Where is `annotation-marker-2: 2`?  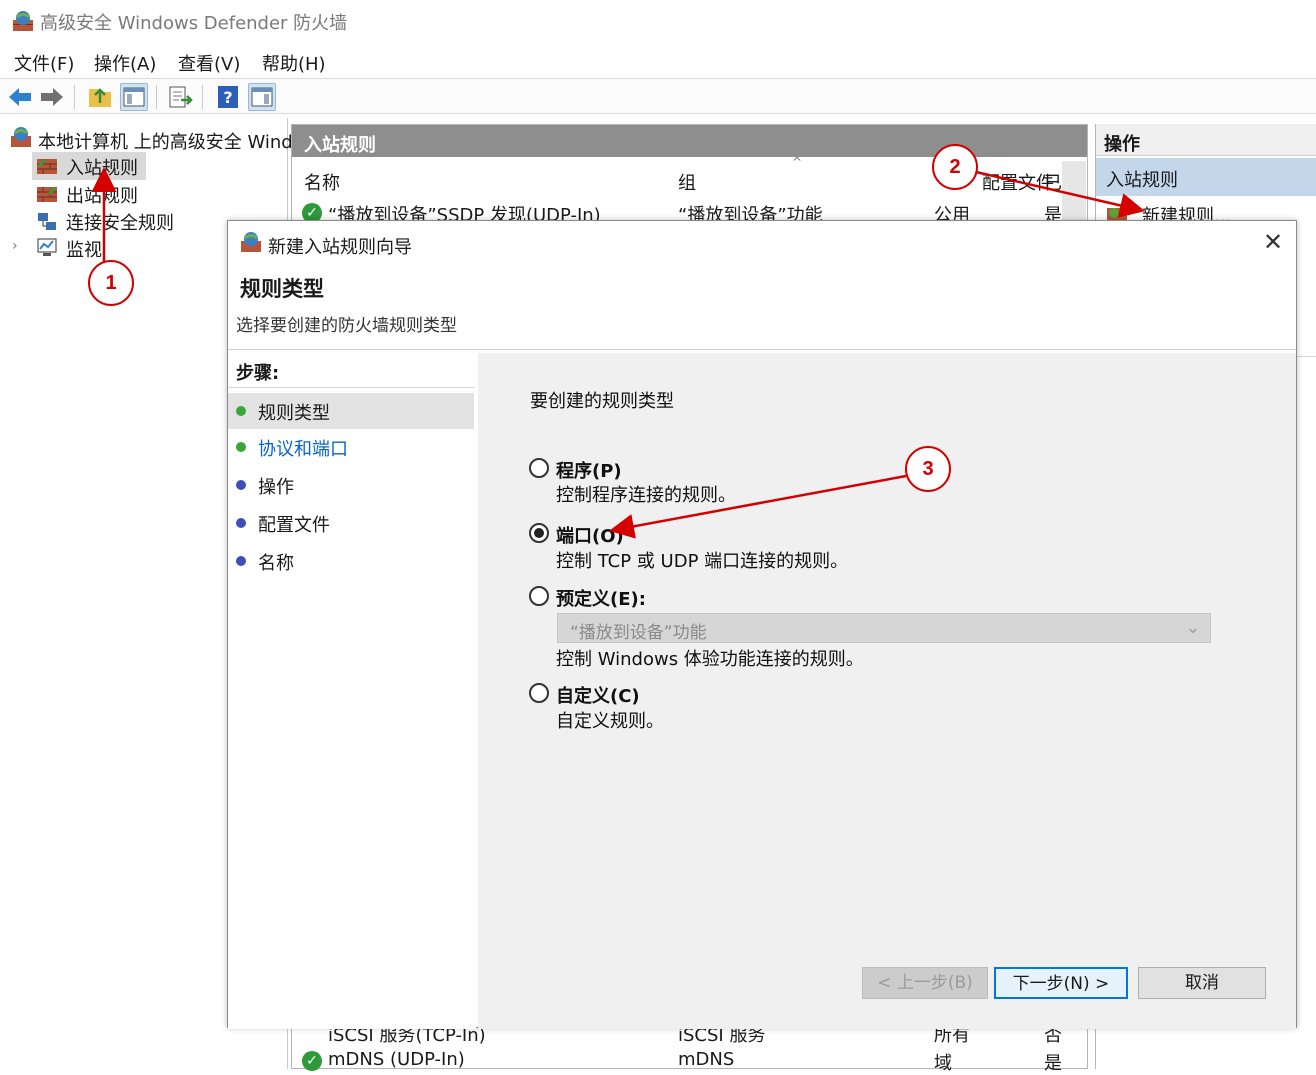 annotation-marker-2: 2 is located at coordinates (955, 167).